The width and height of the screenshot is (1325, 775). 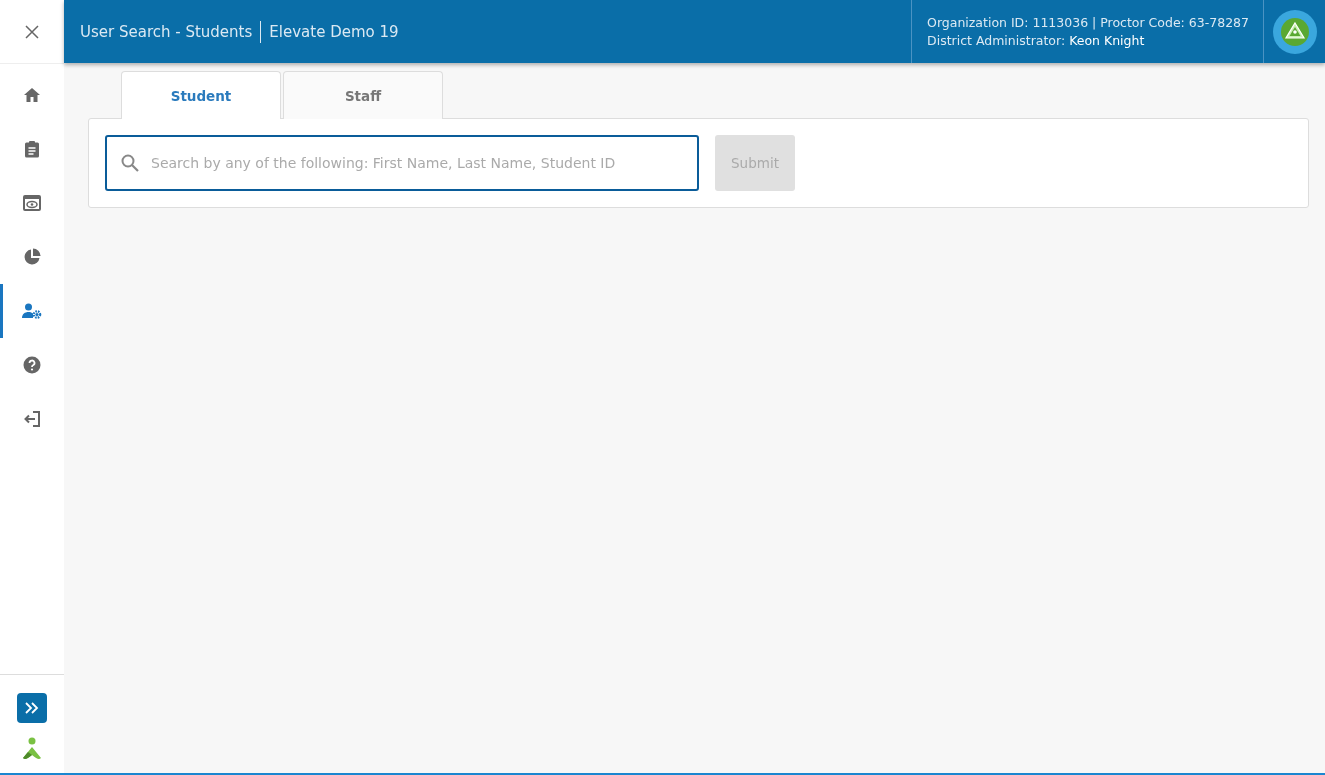 What do you see at coordinates (32, 419) in the screenshot?
I see `logout-icon` at bounding box center [32, 419].